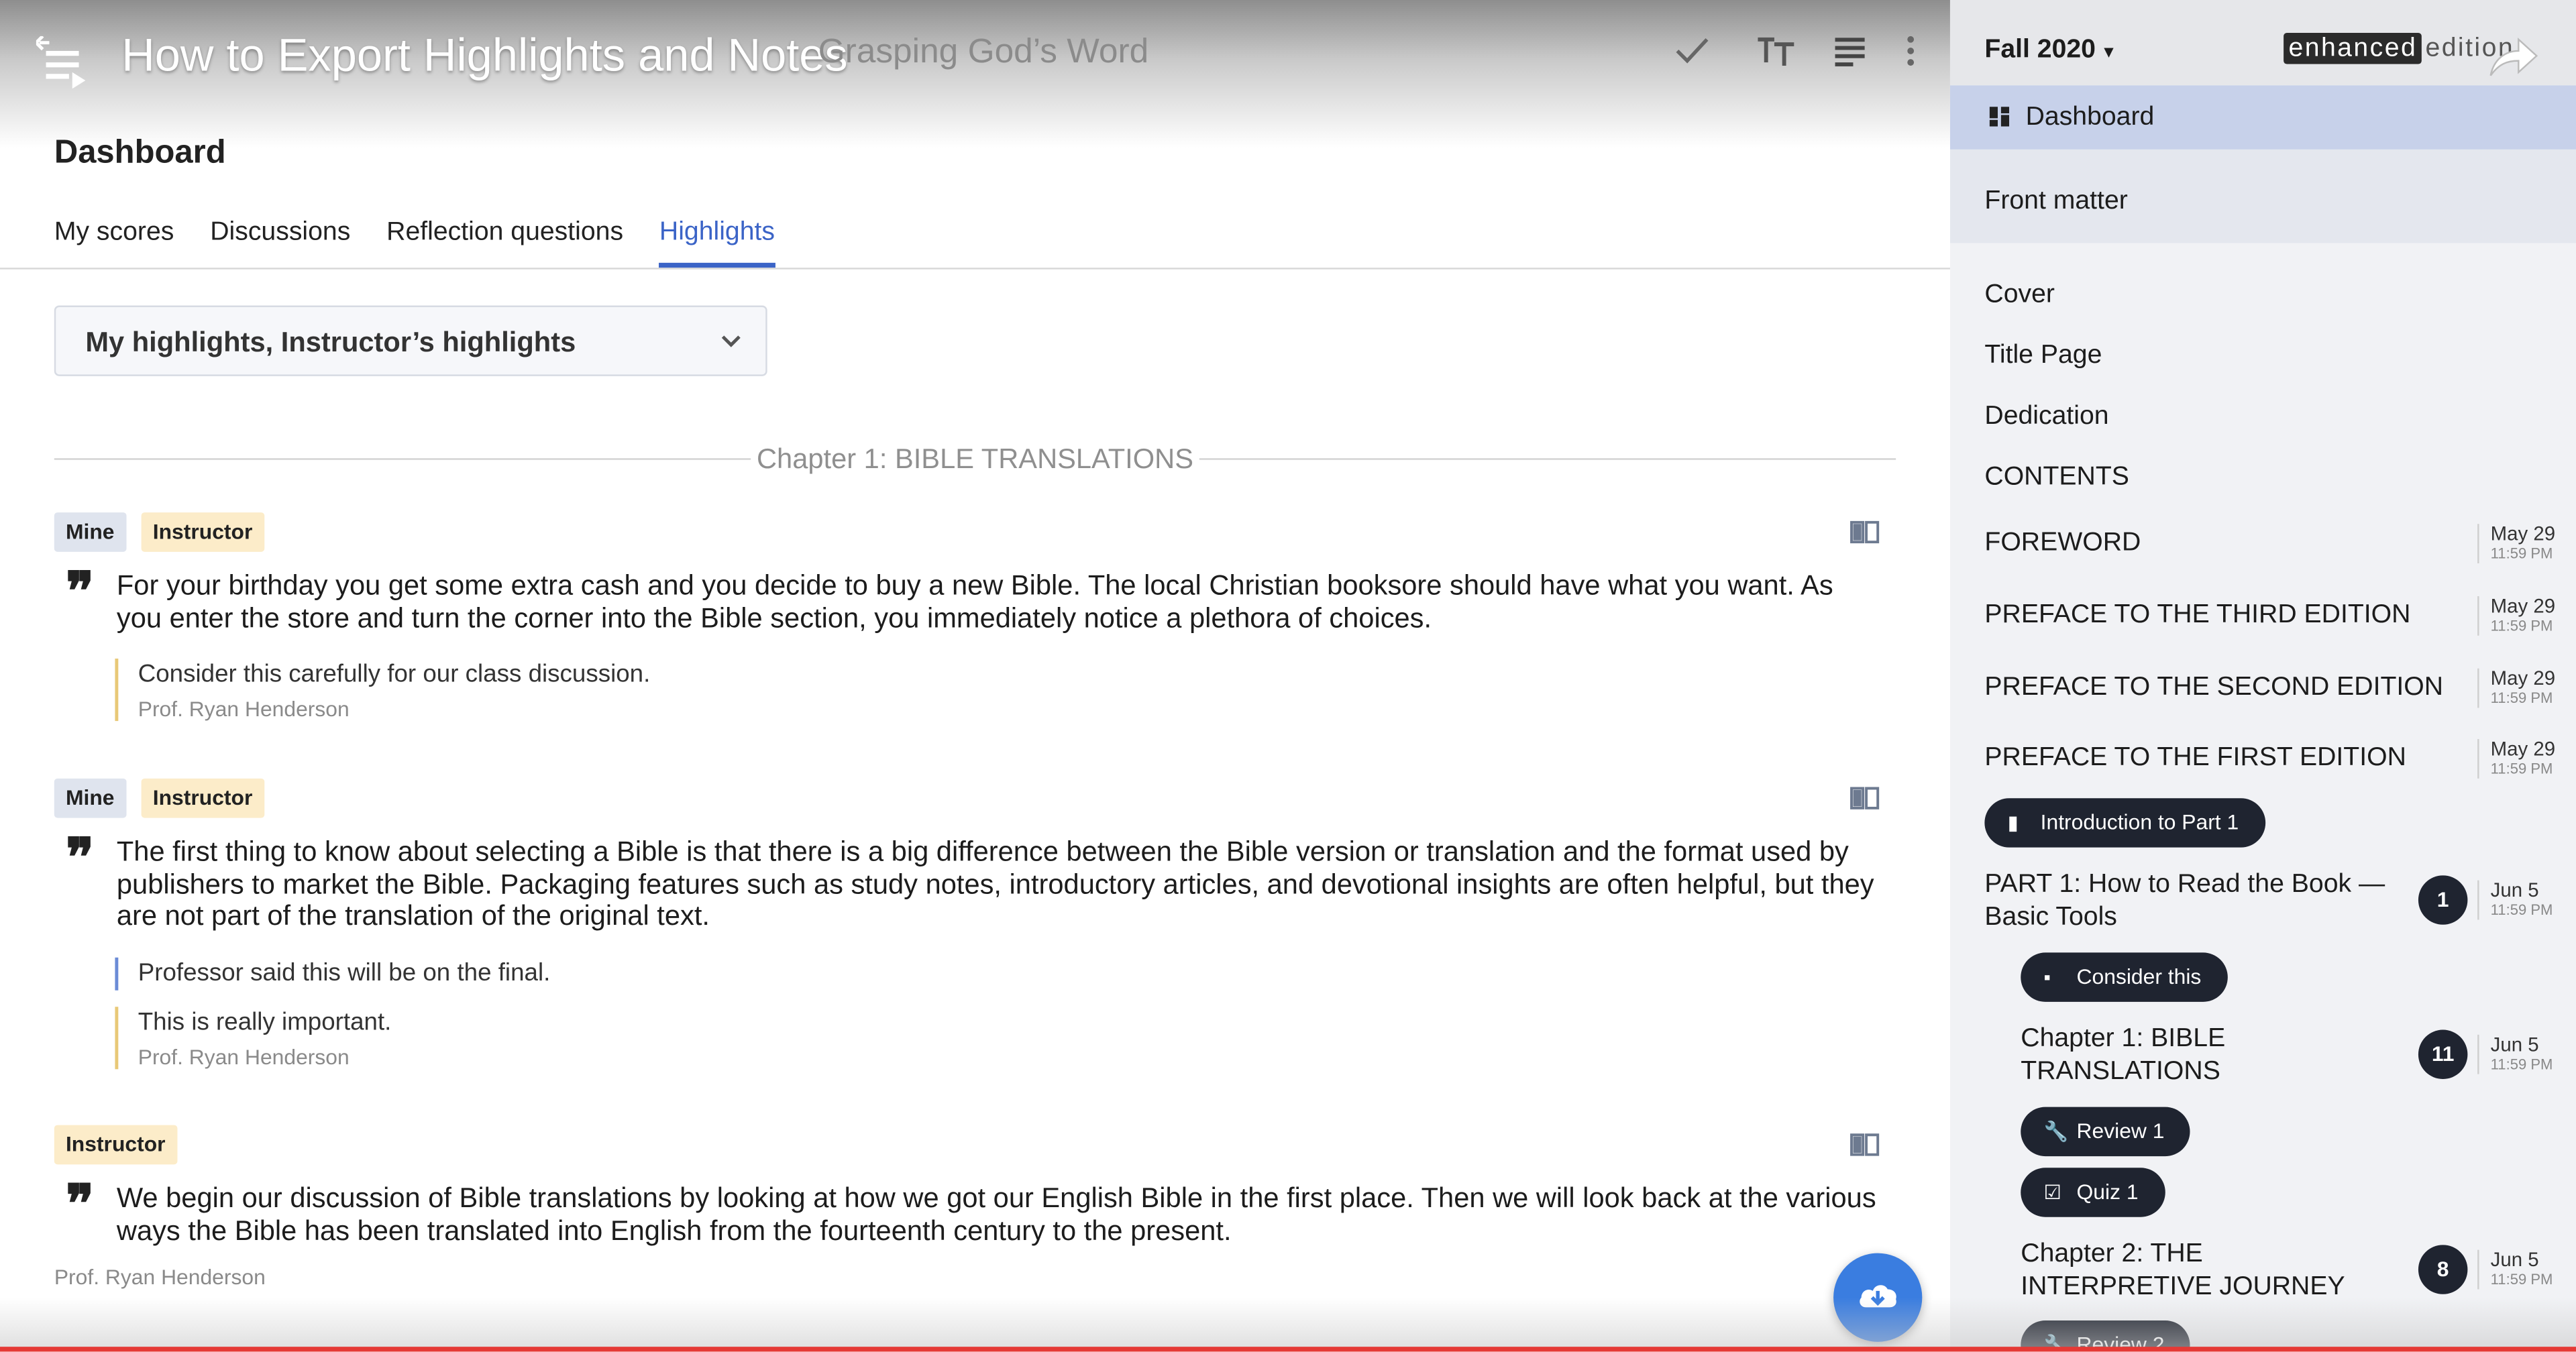  I want to click on toc-item-preface-first: PREFACE TO THE FIRST EDITION, so click(2195, 758).